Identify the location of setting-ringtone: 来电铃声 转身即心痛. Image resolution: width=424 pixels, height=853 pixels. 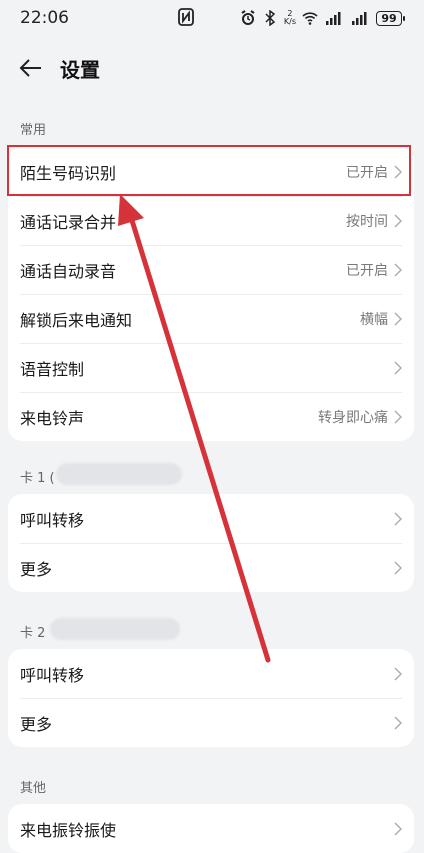
(211, 416).